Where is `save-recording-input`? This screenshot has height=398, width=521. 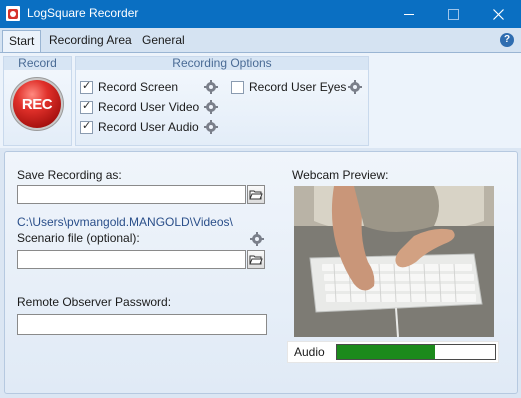 save-recording-input is located at coordinates (131, 194).